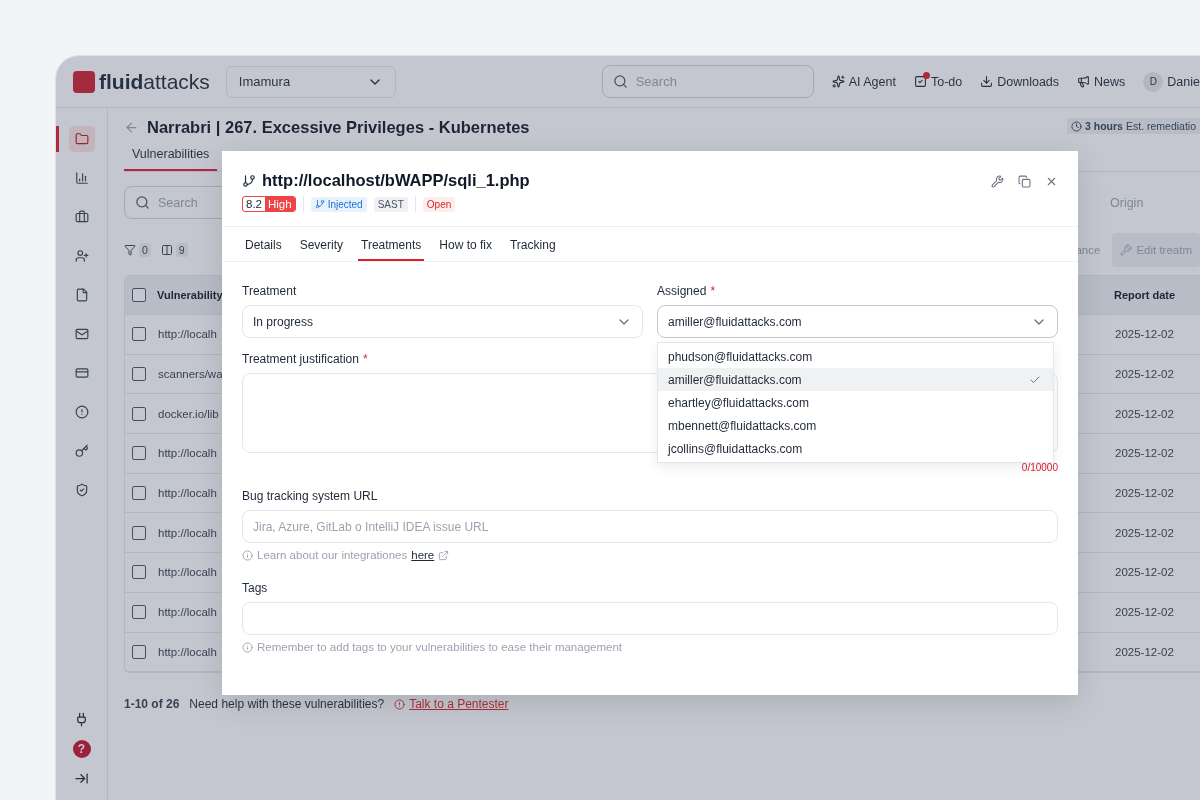 Image resolution: width=1200 pixels, height=800 pixels. What do you see at coordinates (400, 704) in the screenshot?
I see `alert-icon` at bounding box center [400, 704].